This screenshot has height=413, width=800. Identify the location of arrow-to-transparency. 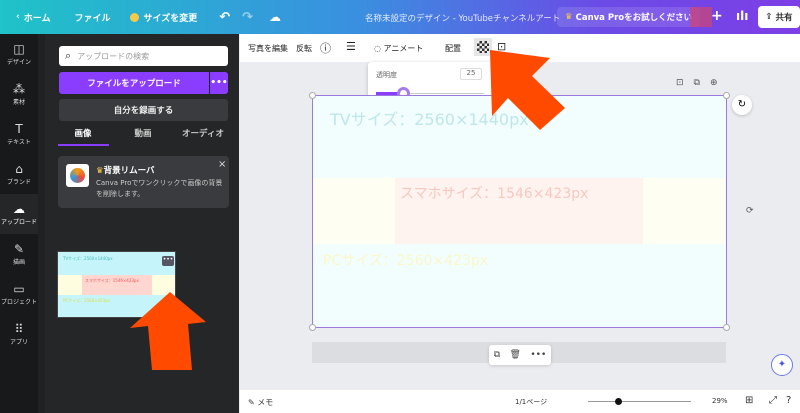
(527, 90).